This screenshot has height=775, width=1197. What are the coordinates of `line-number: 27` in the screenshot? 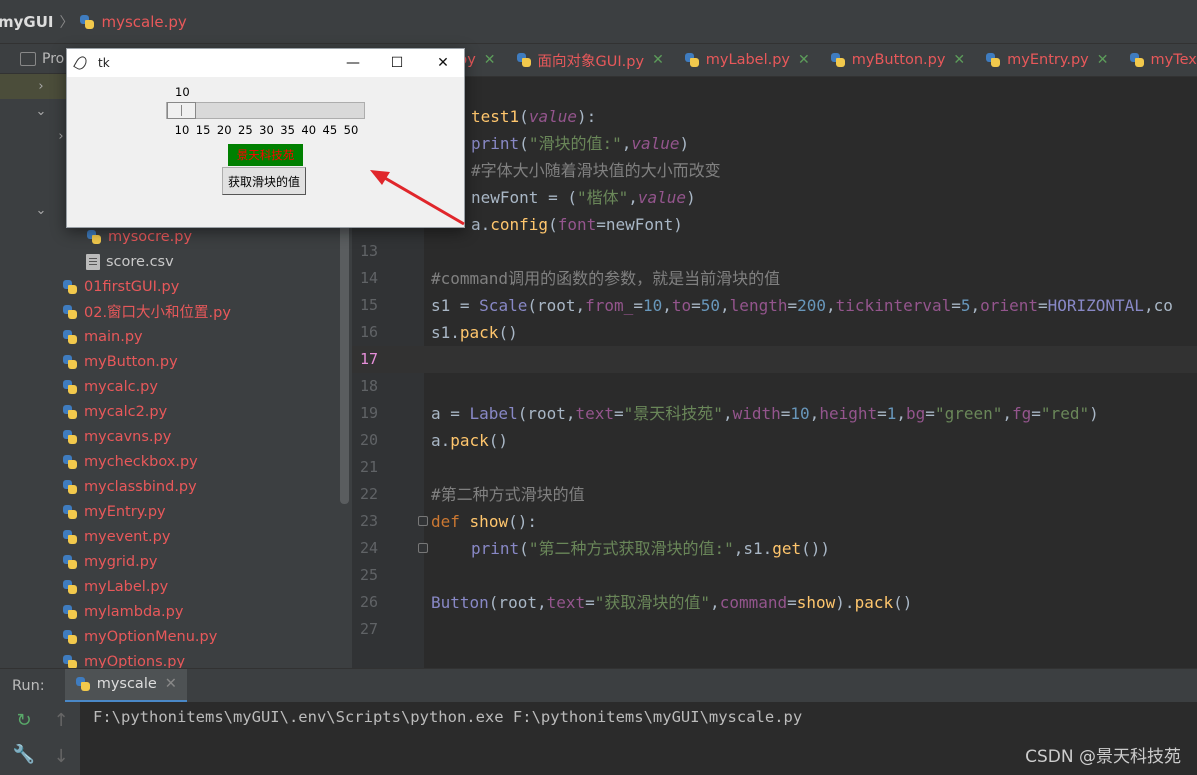 It's located at (368, 629).